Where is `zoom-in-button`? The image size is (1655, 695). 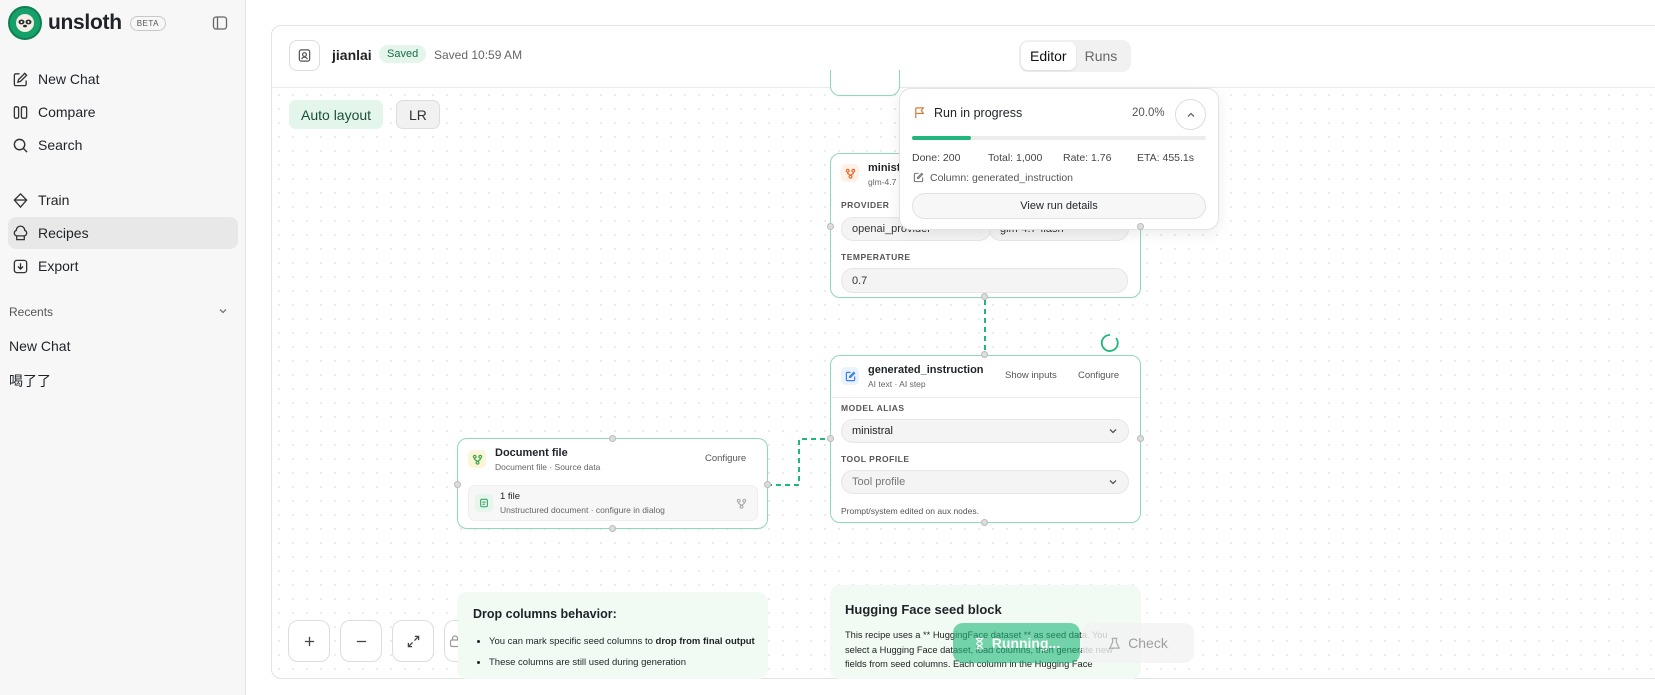 zoom-in-button is located at coordinates (309, 641).